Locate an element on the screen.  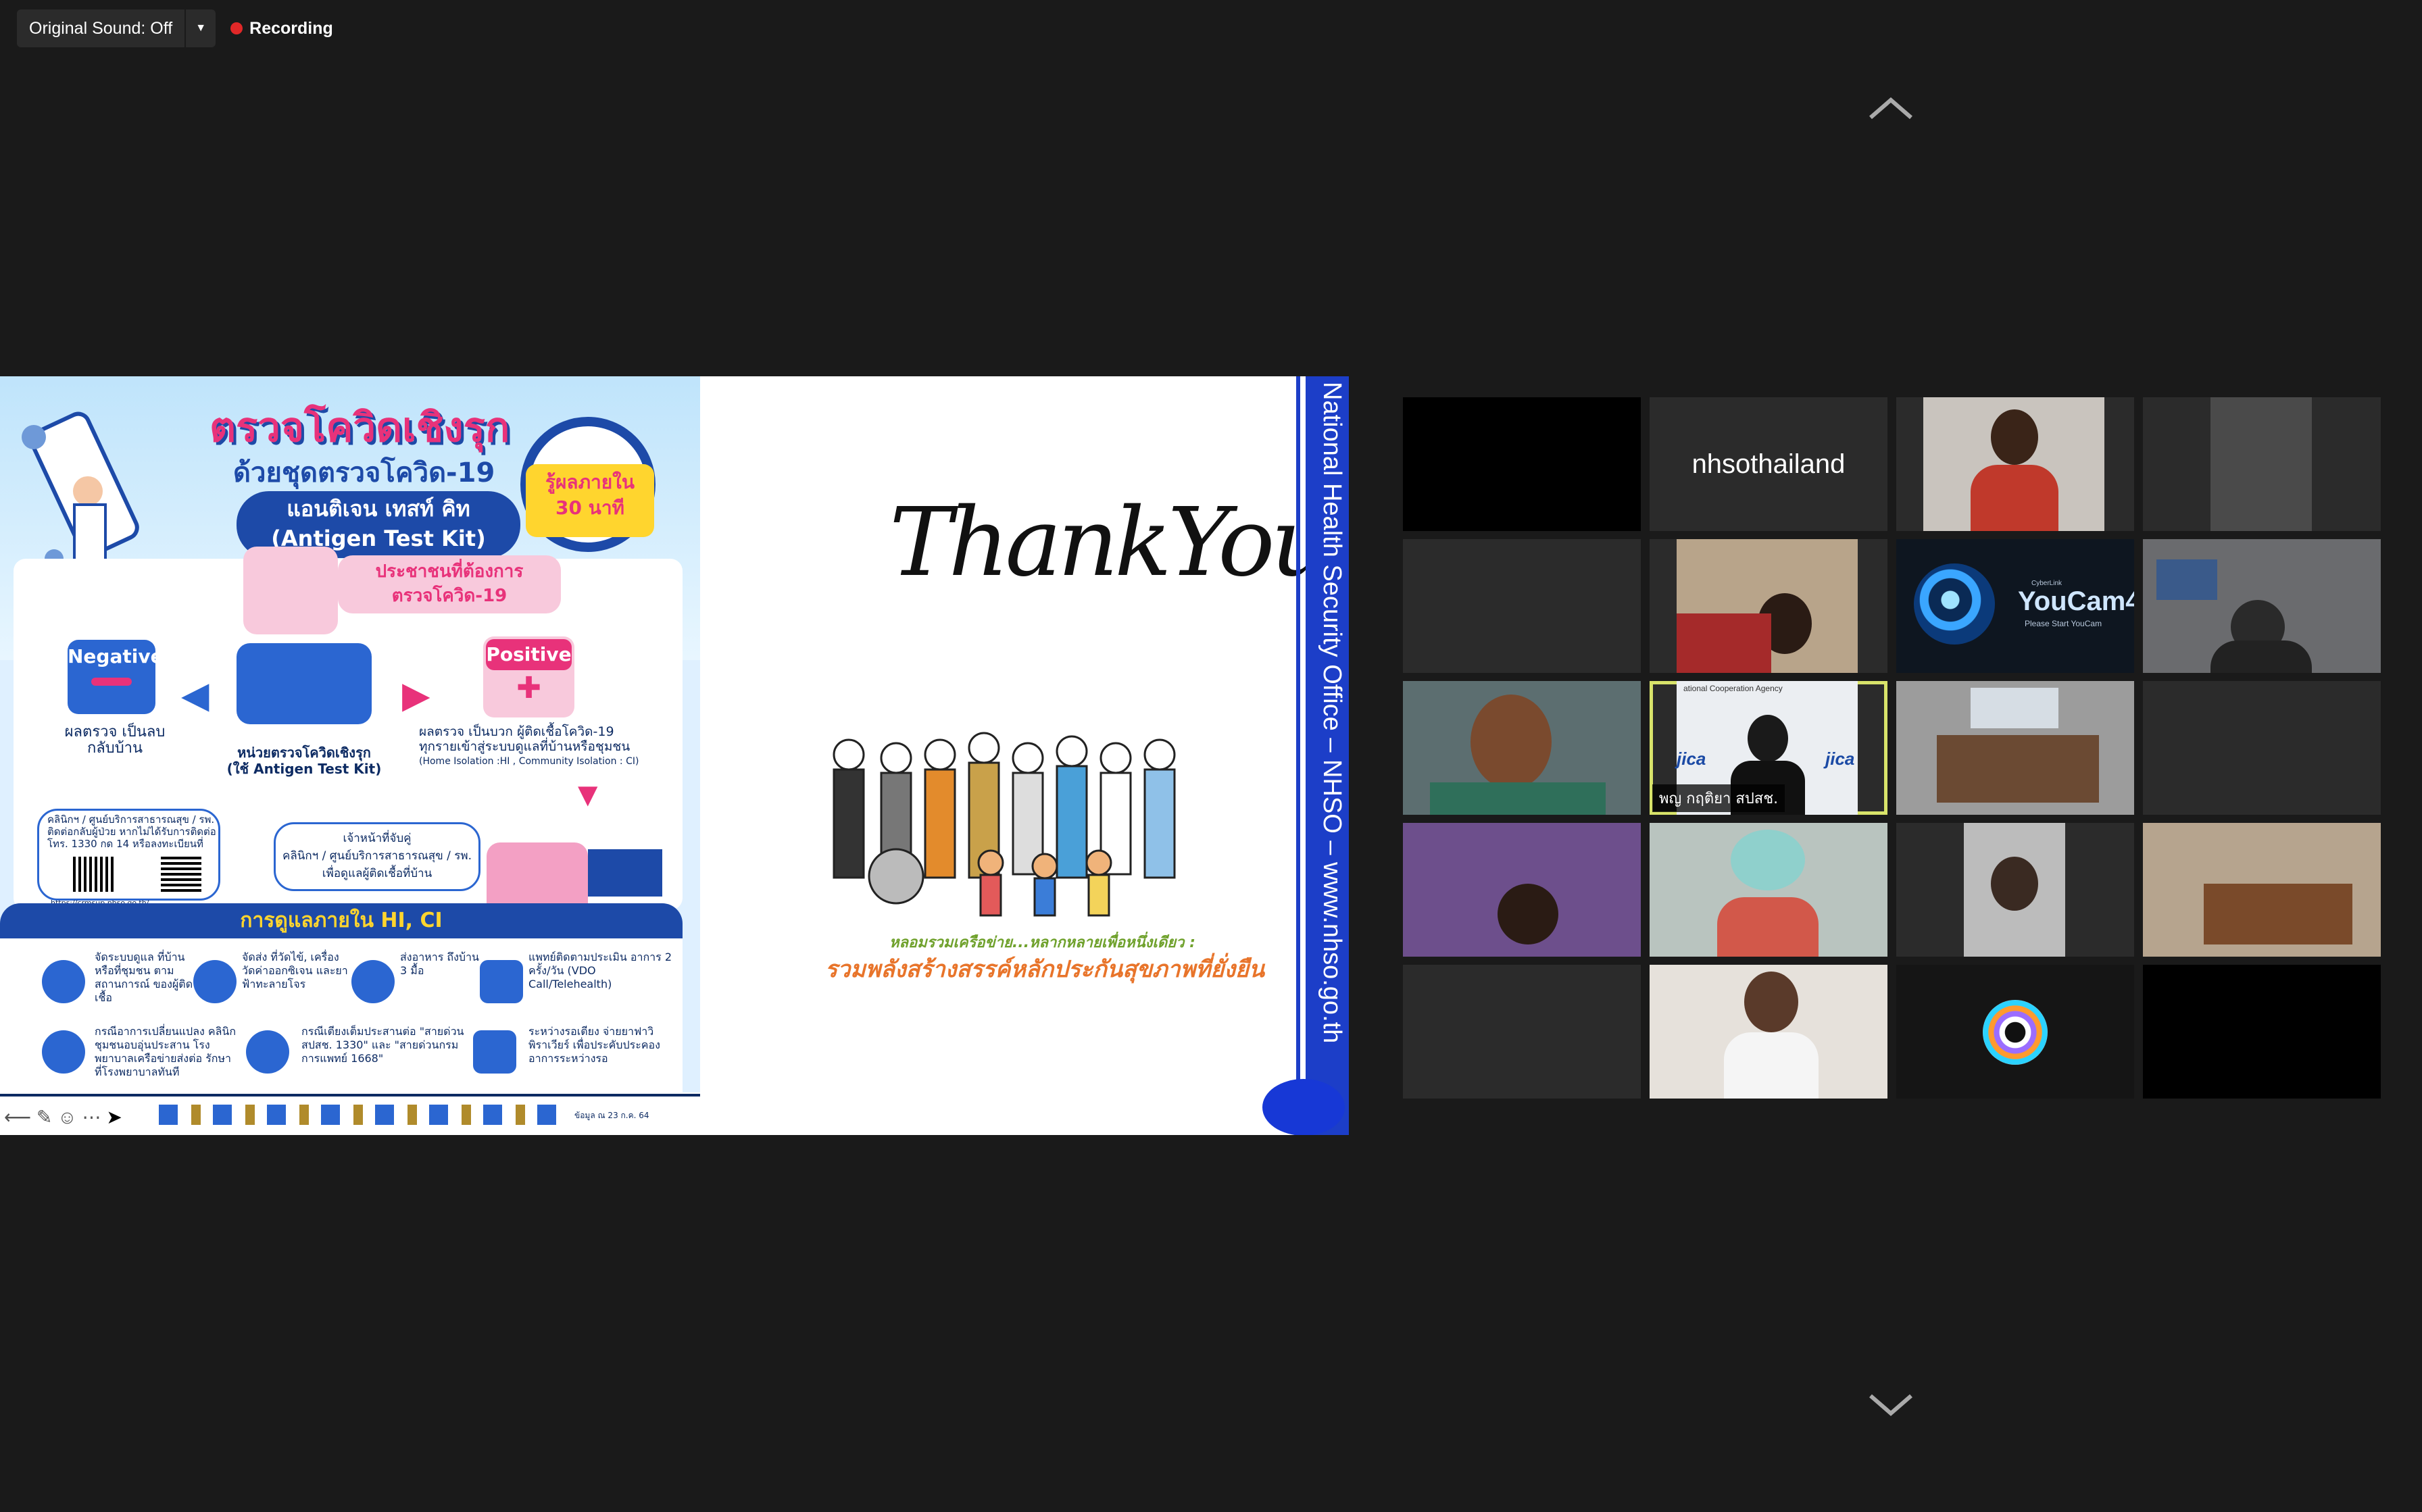
staff-text: เจ้าหน้าที่จับคู่ is located at coordinates (377, 838).